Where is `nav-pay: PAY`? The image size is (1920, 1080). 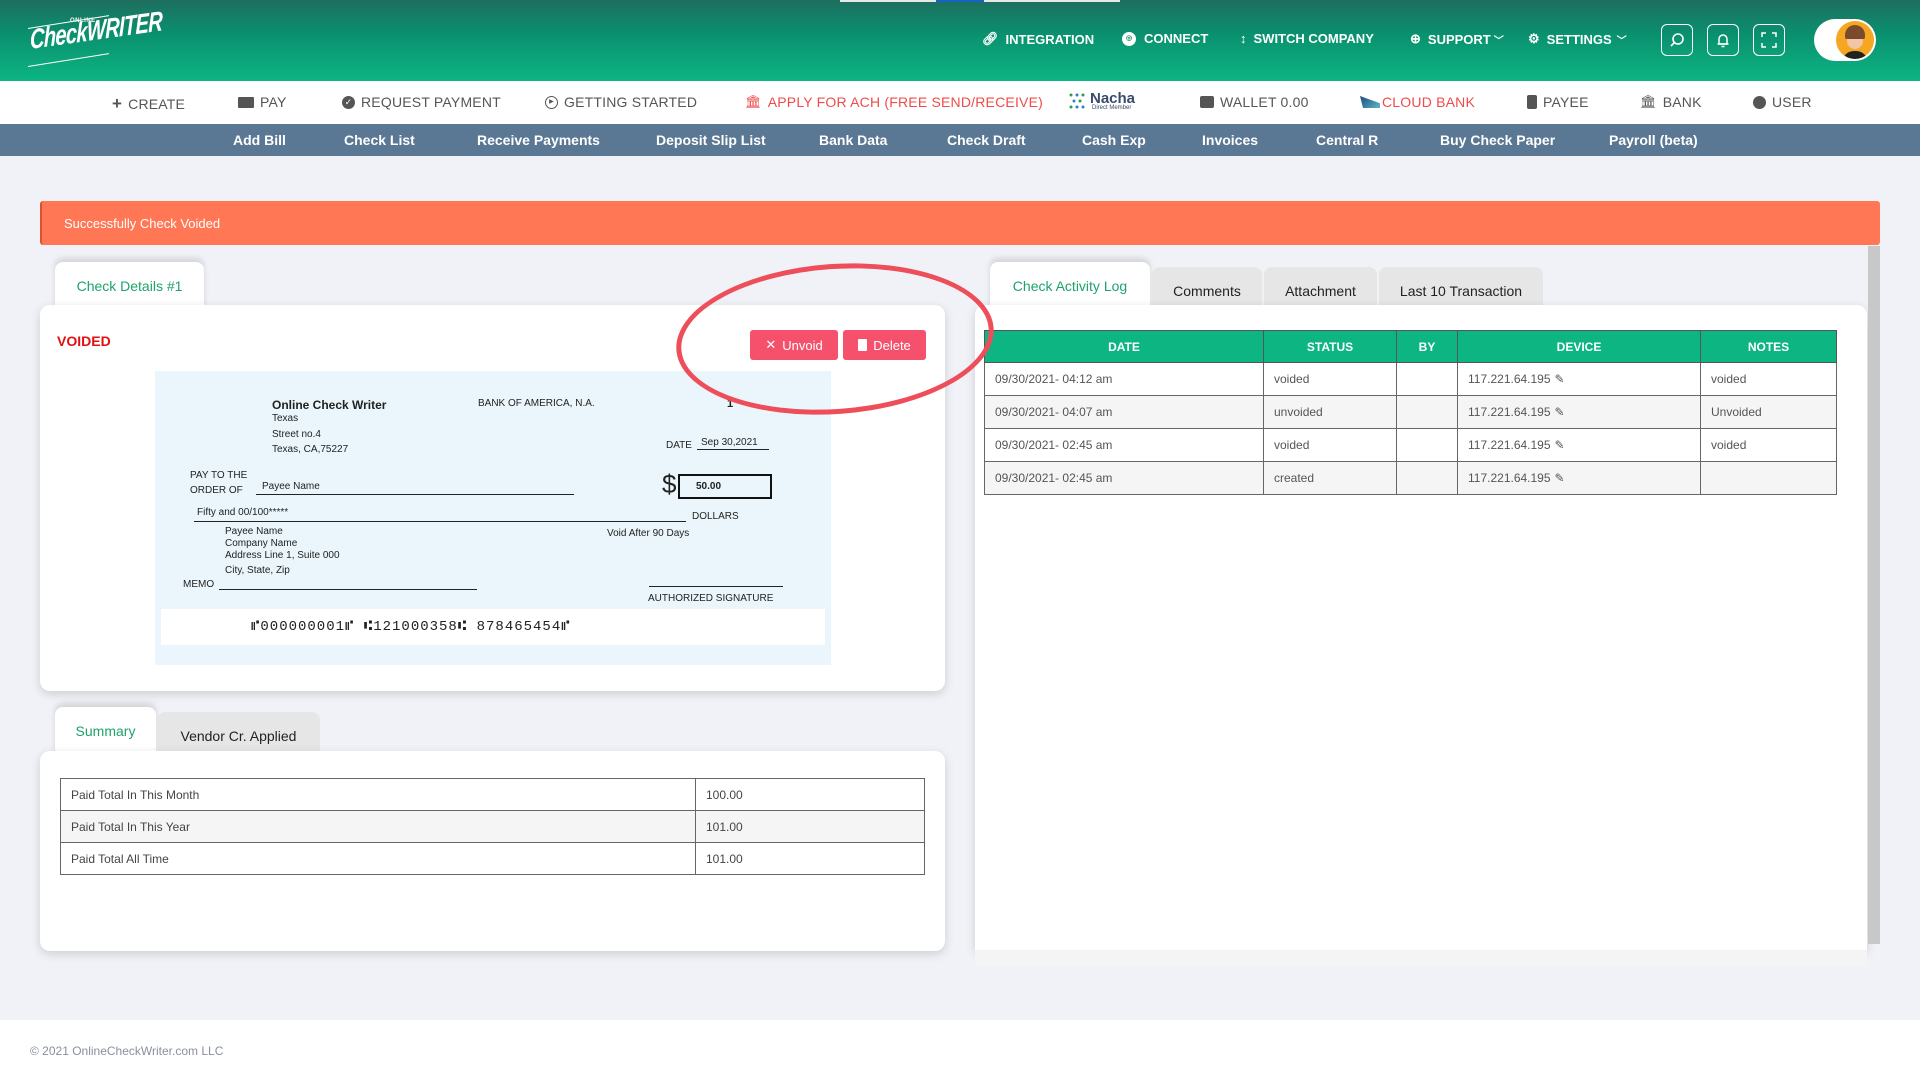
nav-pay: PAY is located at coordinates (262, 102).